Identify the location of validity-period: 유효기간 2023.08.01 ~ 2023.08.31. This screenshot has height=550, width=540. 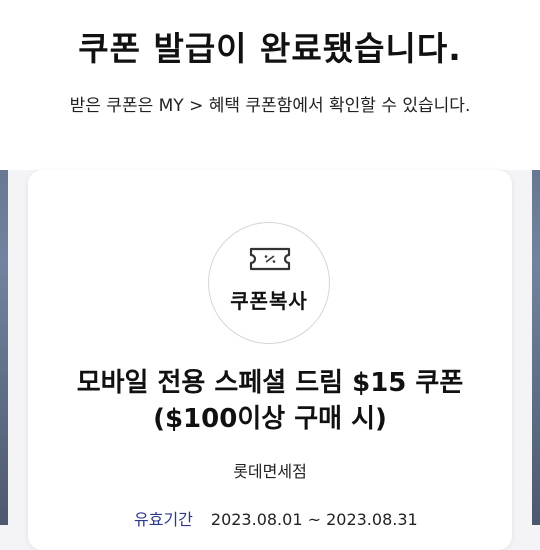
(276, 518).